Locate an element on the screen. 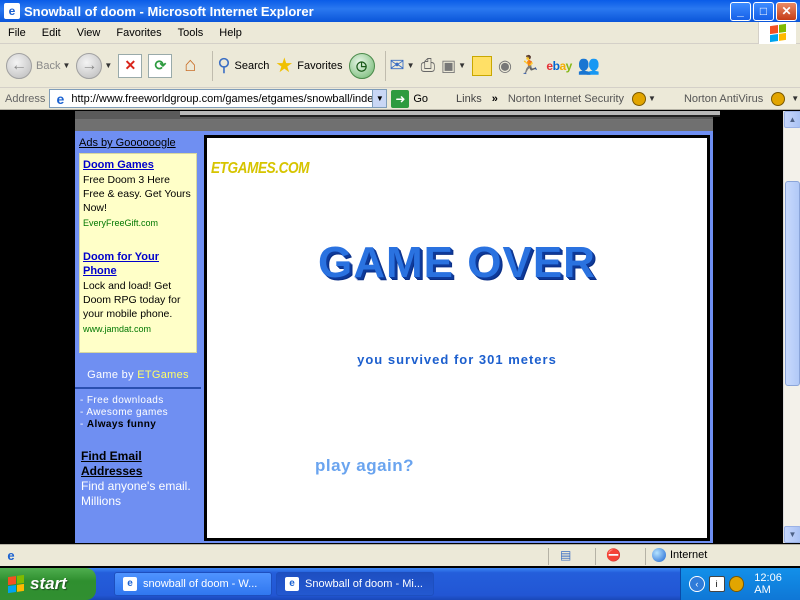 The image size is (800, 600). print-button: ⎙ is located at coordinates (428, 65).